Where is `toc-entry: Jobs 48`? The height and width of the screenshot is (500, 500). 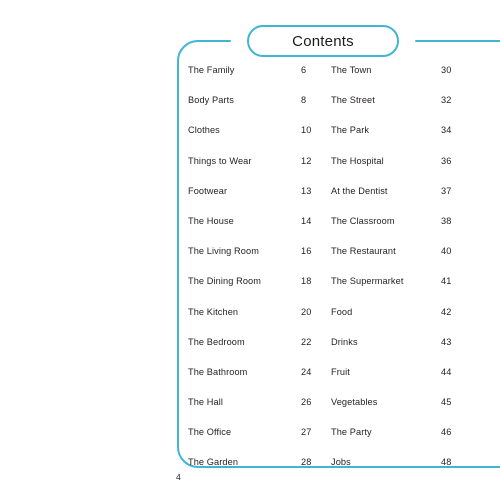
toc-entry: Jobs 48 is located at coordinates (409, 471).